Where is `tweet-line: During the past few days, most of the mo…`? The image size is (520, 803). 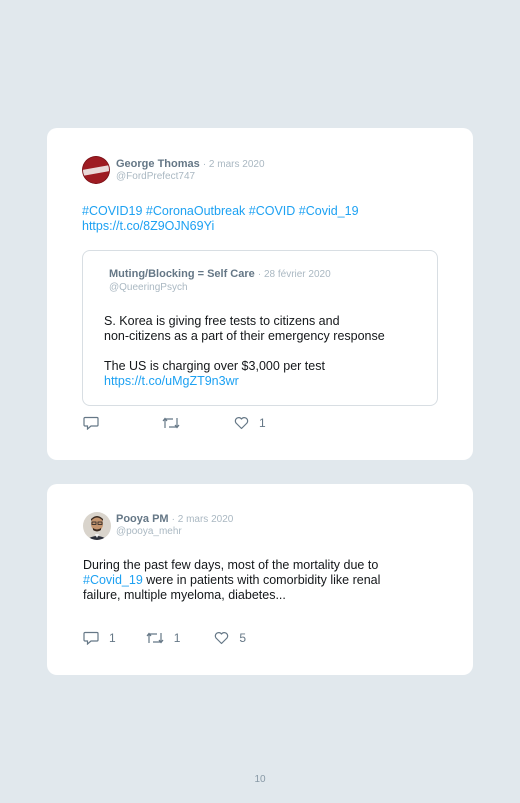 tweet-line: During the past few days, most of the mo… is located at coordinates (231, 565).